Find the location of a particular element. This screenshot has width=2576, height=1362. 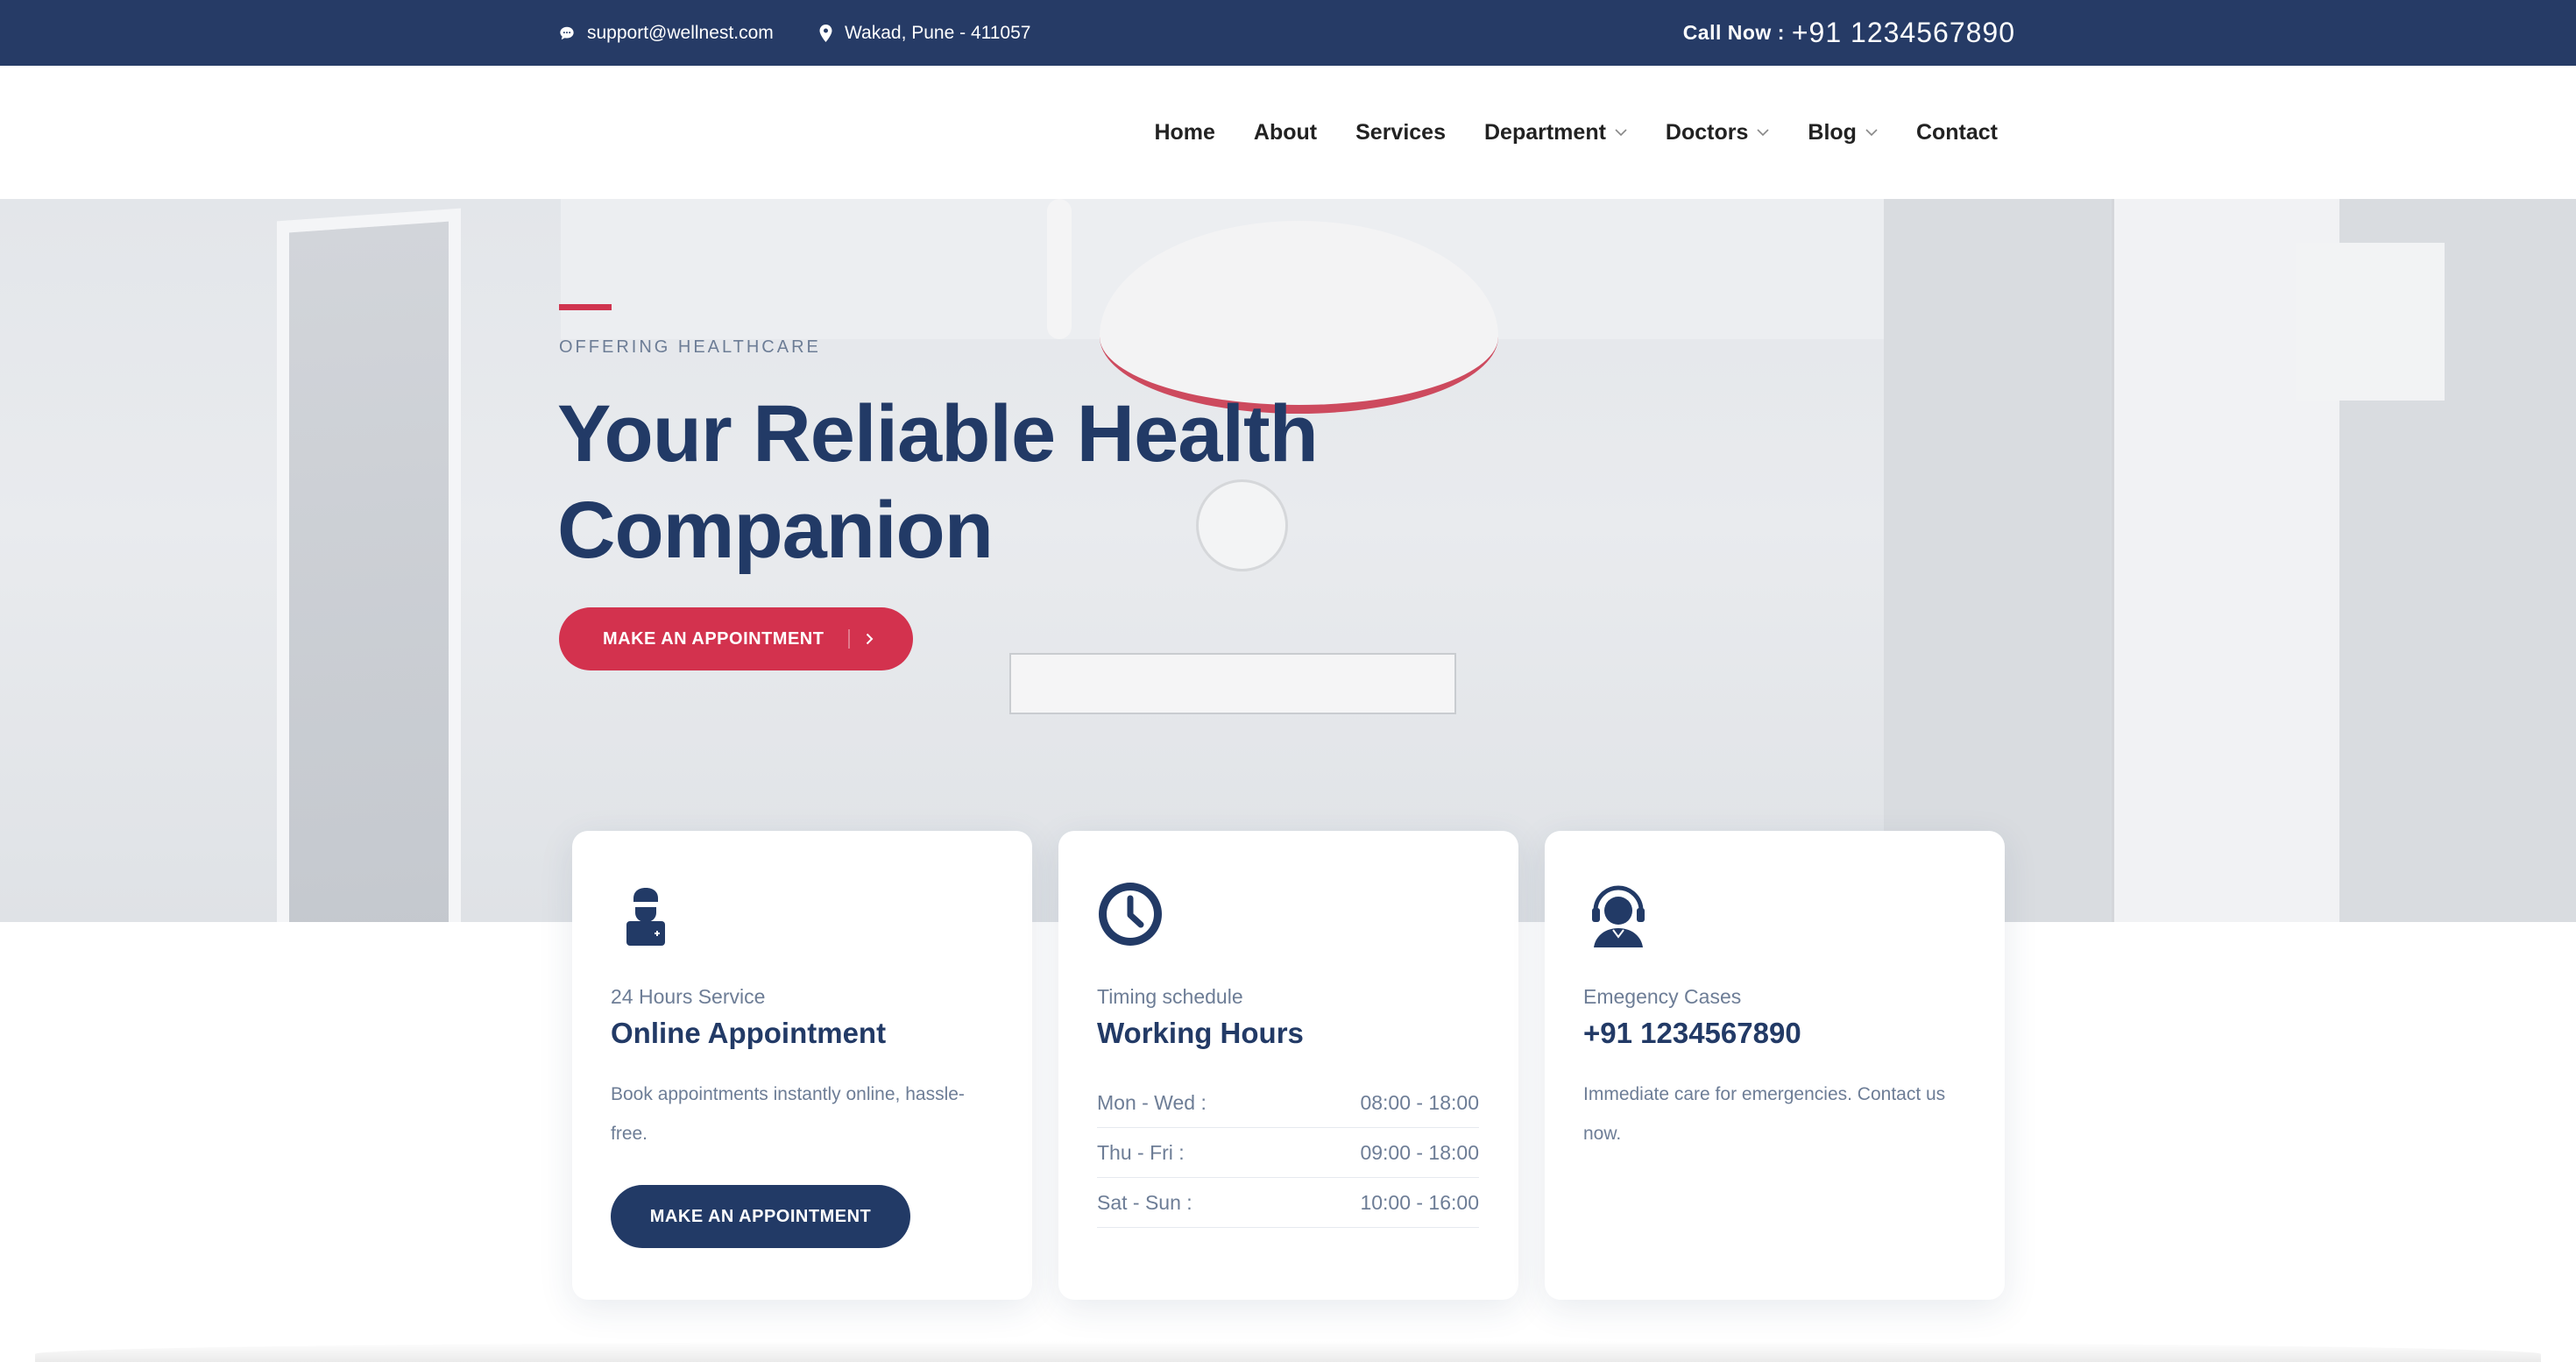

chat-bubble-icon is located at coordinates (567, 32).